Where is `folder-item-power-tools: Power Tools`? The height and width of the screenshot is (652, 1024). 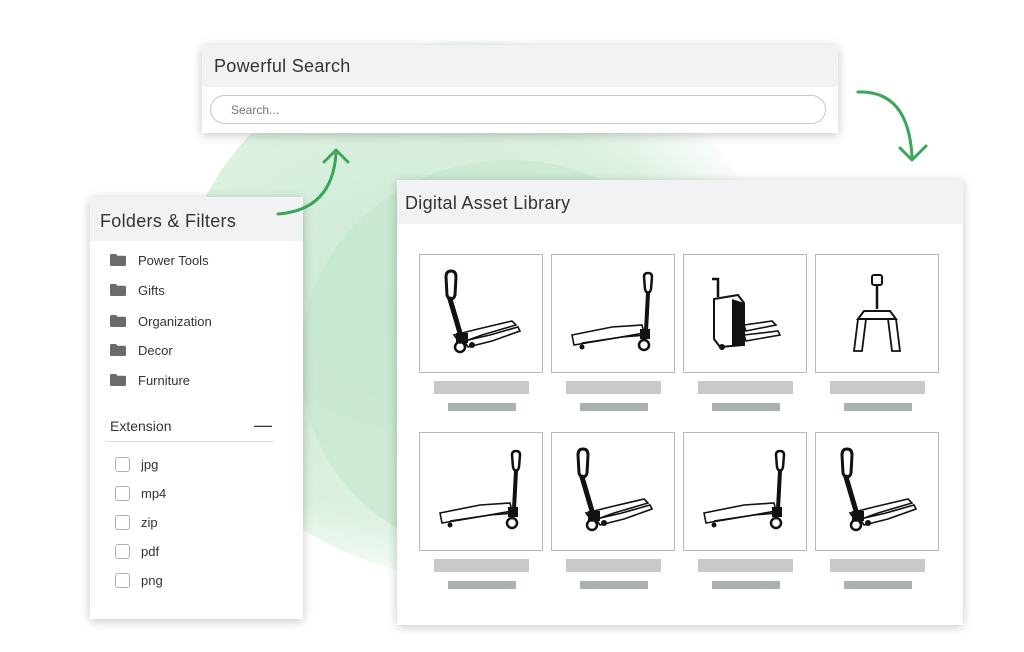 folder-item-power-tools: Power Tools is located at coordinates (159, 260).